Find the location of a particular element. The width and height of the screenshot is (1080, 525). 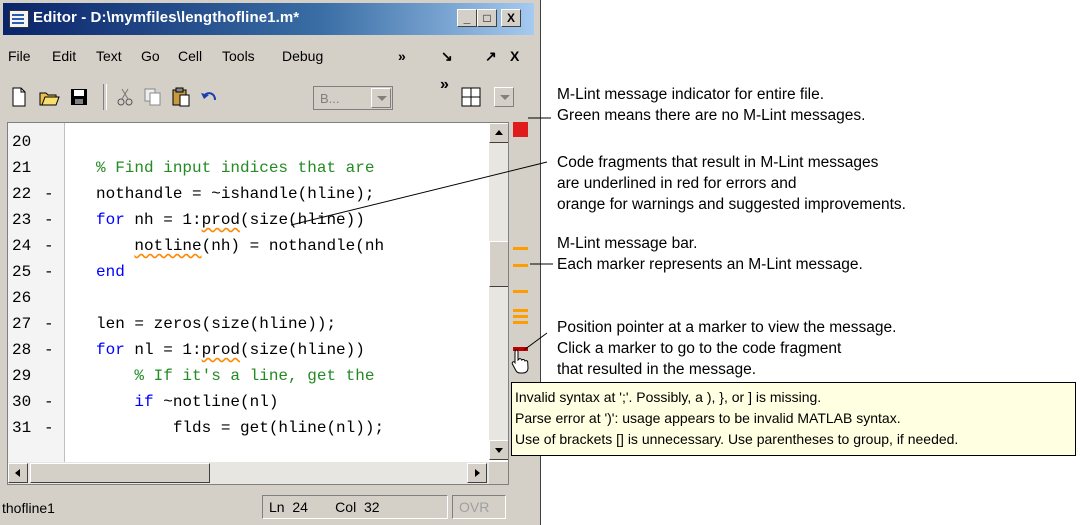

code-line: 22- nothandle = ~ishandle(hline); is located at coordinates (258, 194).